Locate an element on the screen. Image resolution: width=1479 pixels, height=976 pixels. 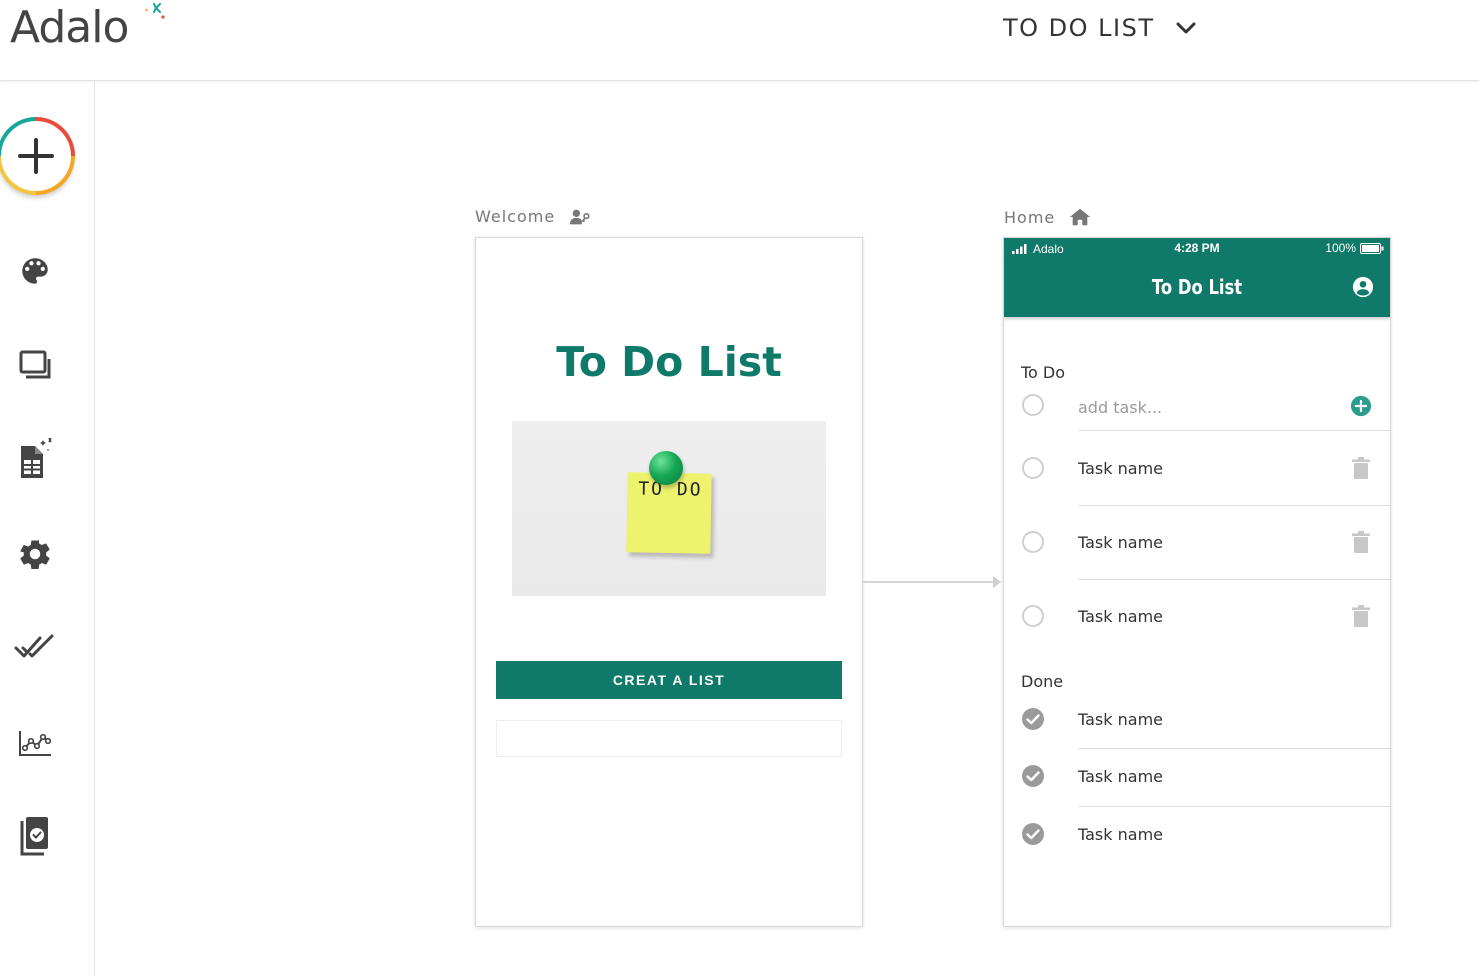
version-history-button is located at coordinates (35, 836).